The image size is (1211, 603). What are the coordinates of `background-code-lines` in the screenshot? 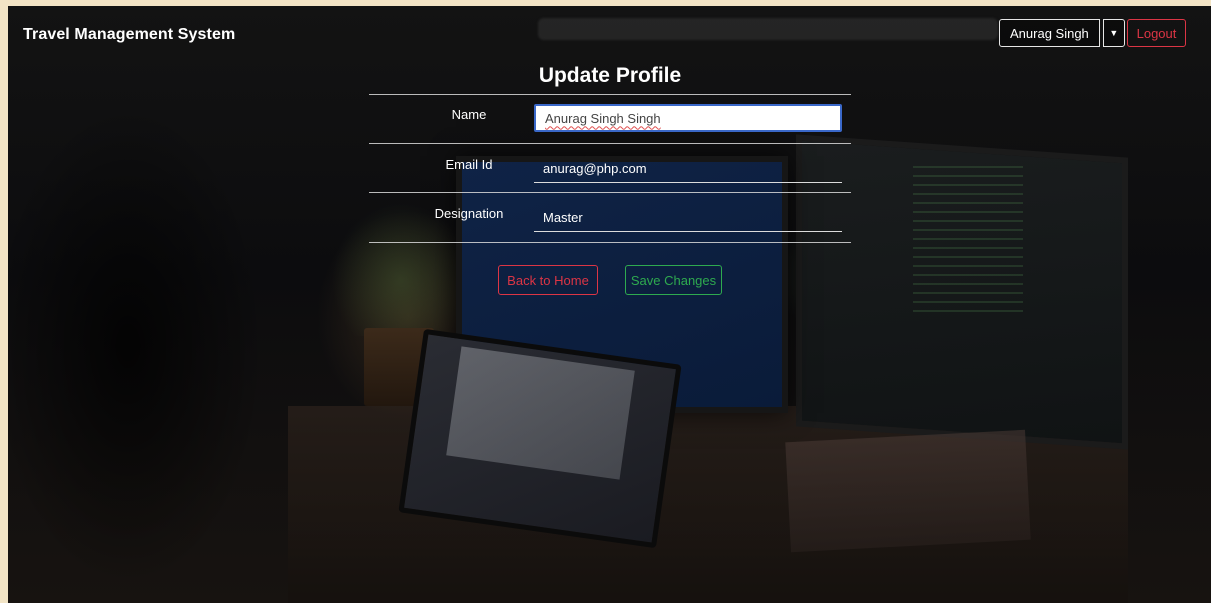 It's located at (968, 241).